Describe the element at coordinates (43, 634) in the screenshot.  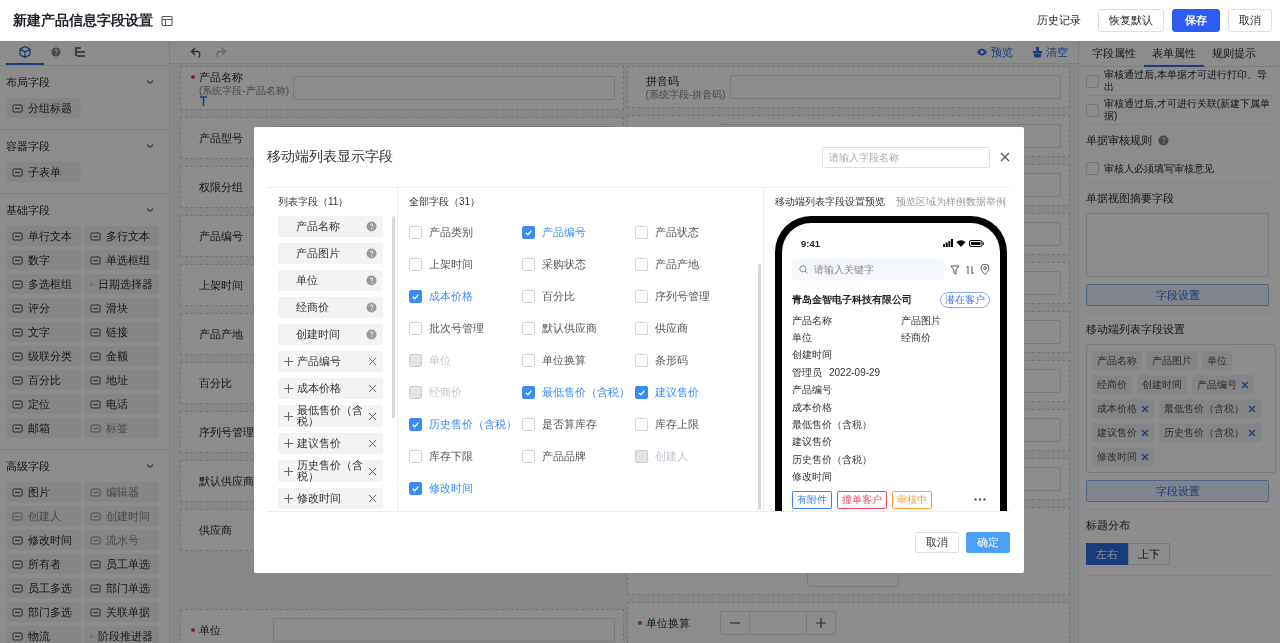
I see `field-type-item: 物流` at that location.